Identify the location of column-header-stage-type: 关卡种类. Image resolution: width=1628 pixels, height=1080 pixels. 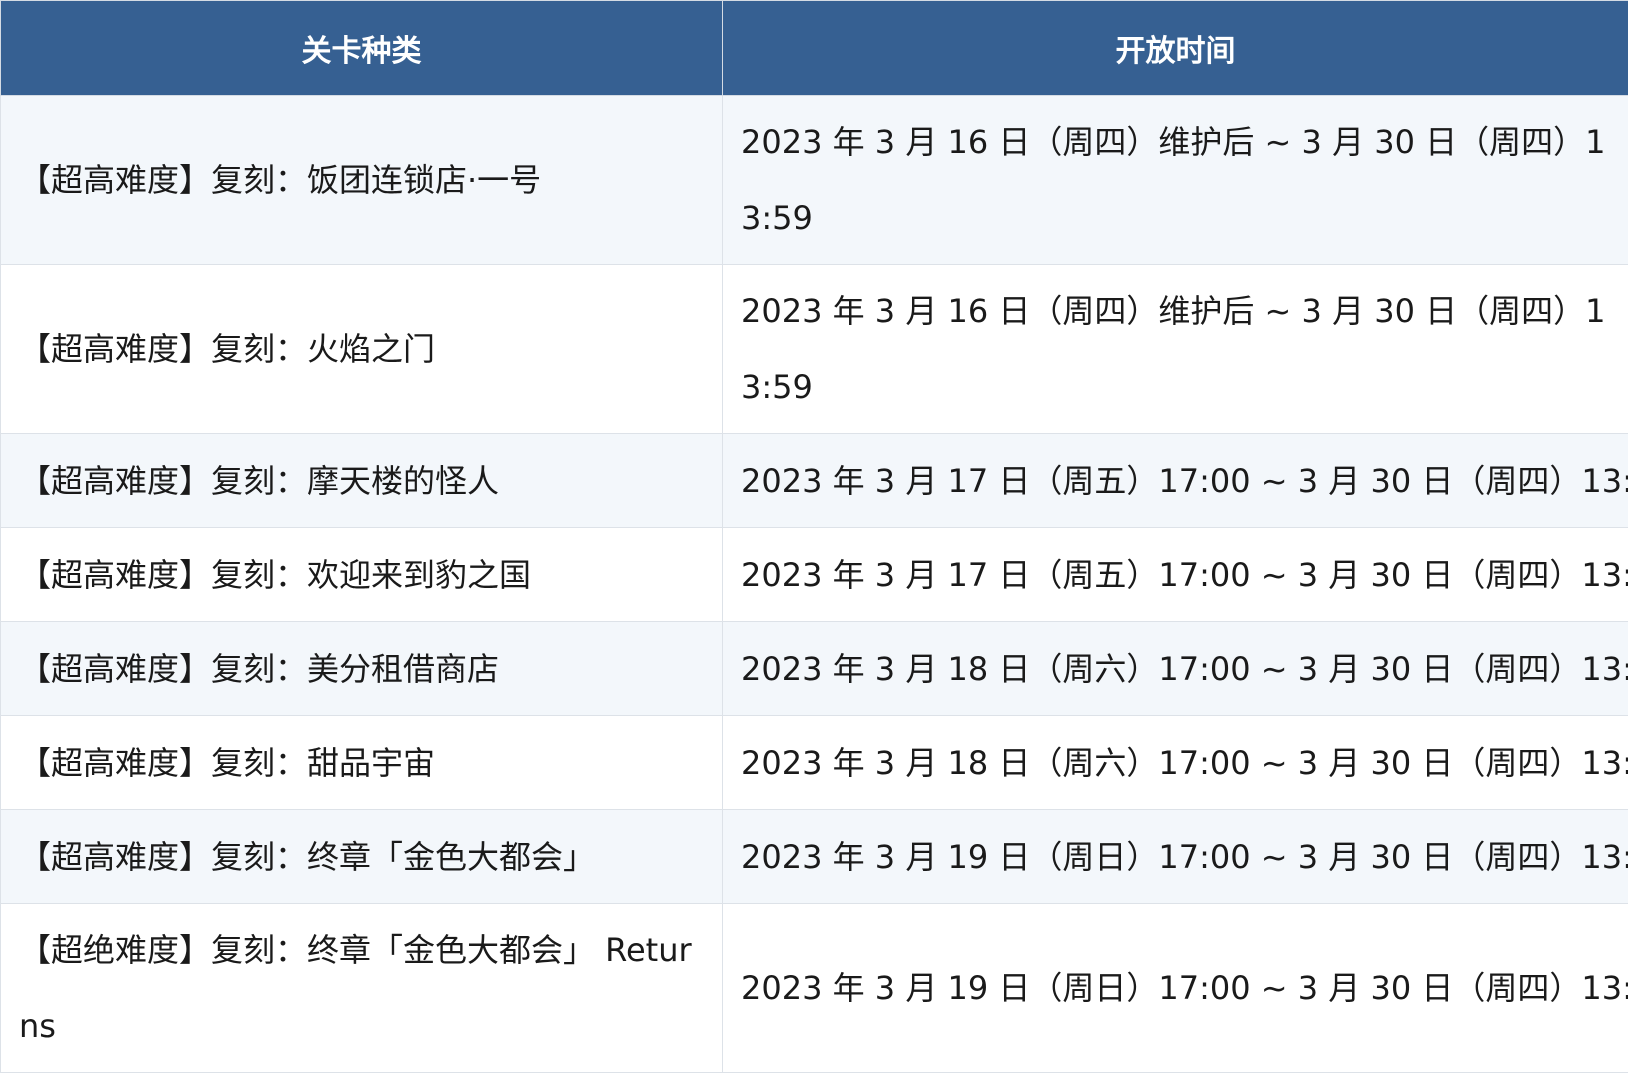
(361, 48).